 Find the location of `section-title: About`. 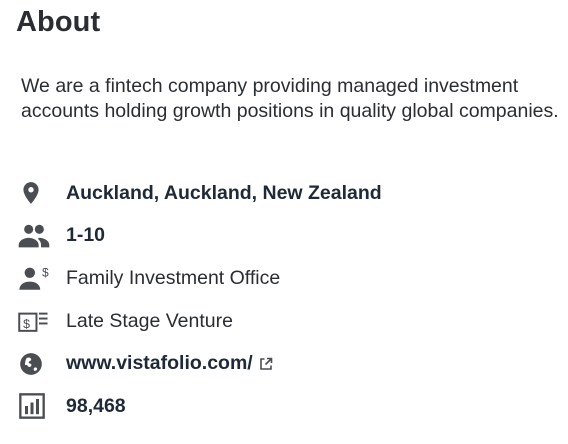

section-title: About is located at coordinates (58, 22).